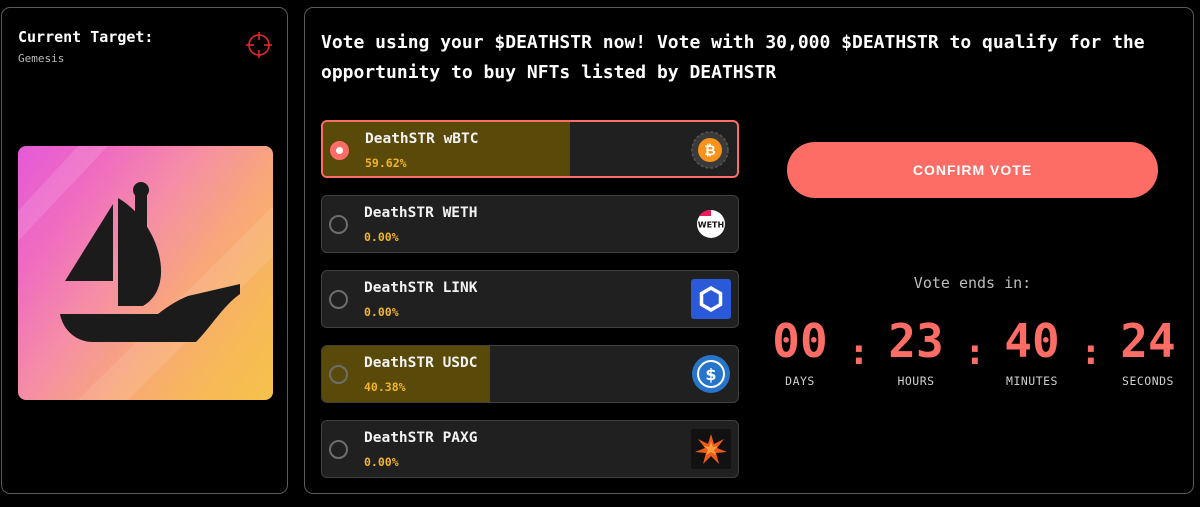  I want to click on minutes-label: MINUTES, so click(1032, 381).